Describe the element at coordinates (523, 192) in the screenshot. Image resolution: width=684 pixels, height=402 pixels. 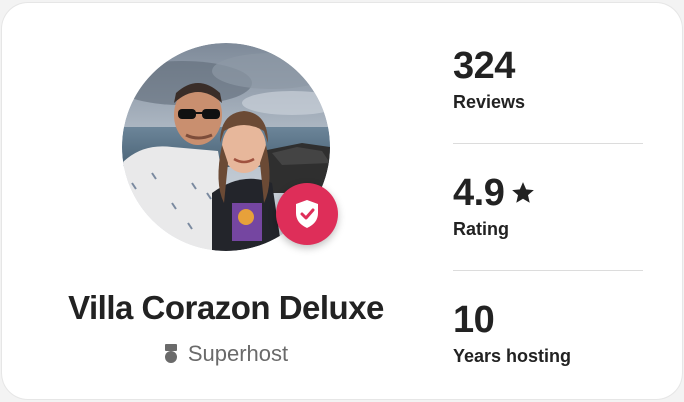
I see `star-icon` at that location.